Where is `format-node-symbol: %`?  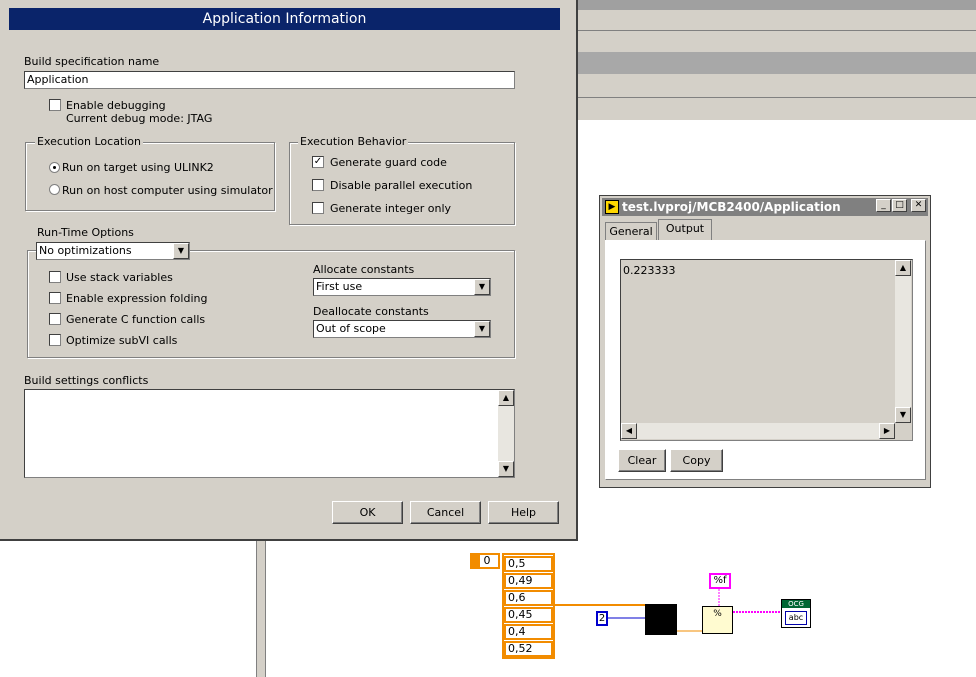
format-node-symbol: % is located at coordinates (717, 614).